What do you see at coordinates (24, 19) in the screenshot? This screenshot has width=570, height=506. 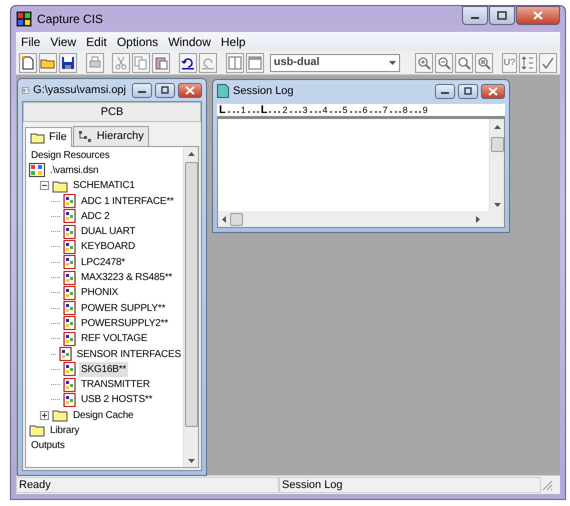 I see `app-icon` at bounding box center [24, 19].